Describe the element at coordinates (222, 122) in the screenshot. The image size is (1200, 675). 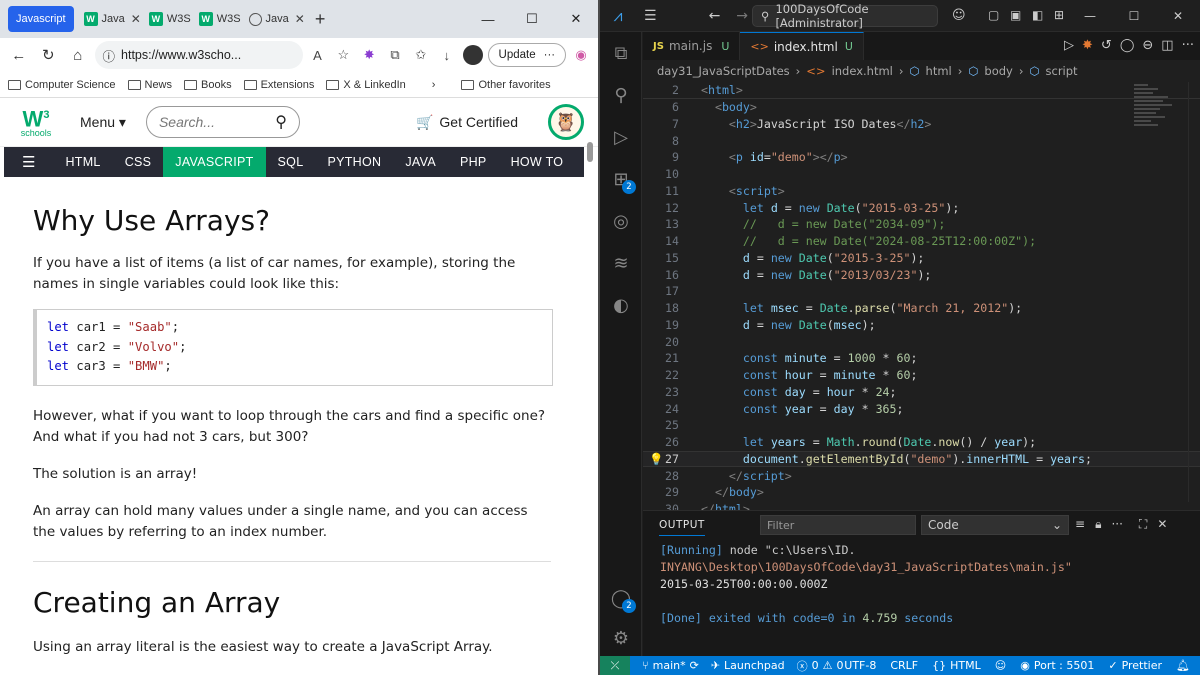
I see `search-input: Search... ⚲` at that location.